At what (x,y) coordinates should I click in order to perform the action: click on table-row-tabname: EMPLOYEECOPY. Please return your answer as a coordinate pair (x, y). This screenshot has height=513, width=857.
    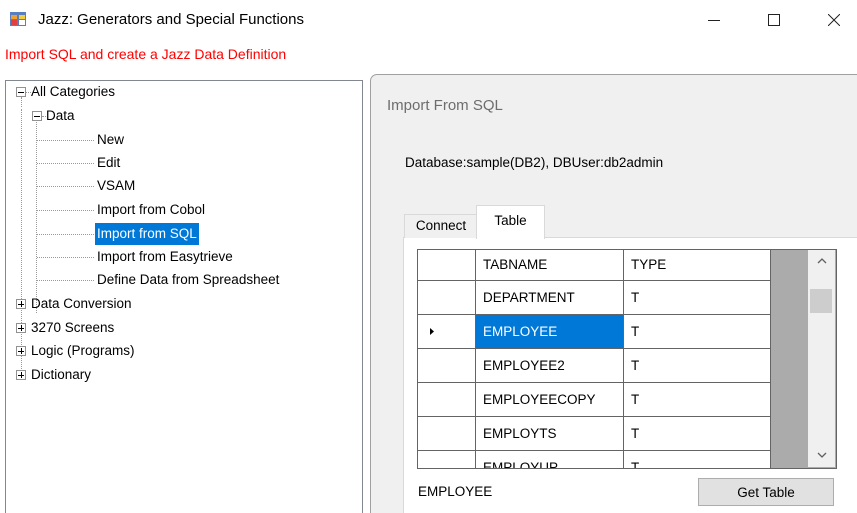
    Looking at the image, I should click on (550, 400).